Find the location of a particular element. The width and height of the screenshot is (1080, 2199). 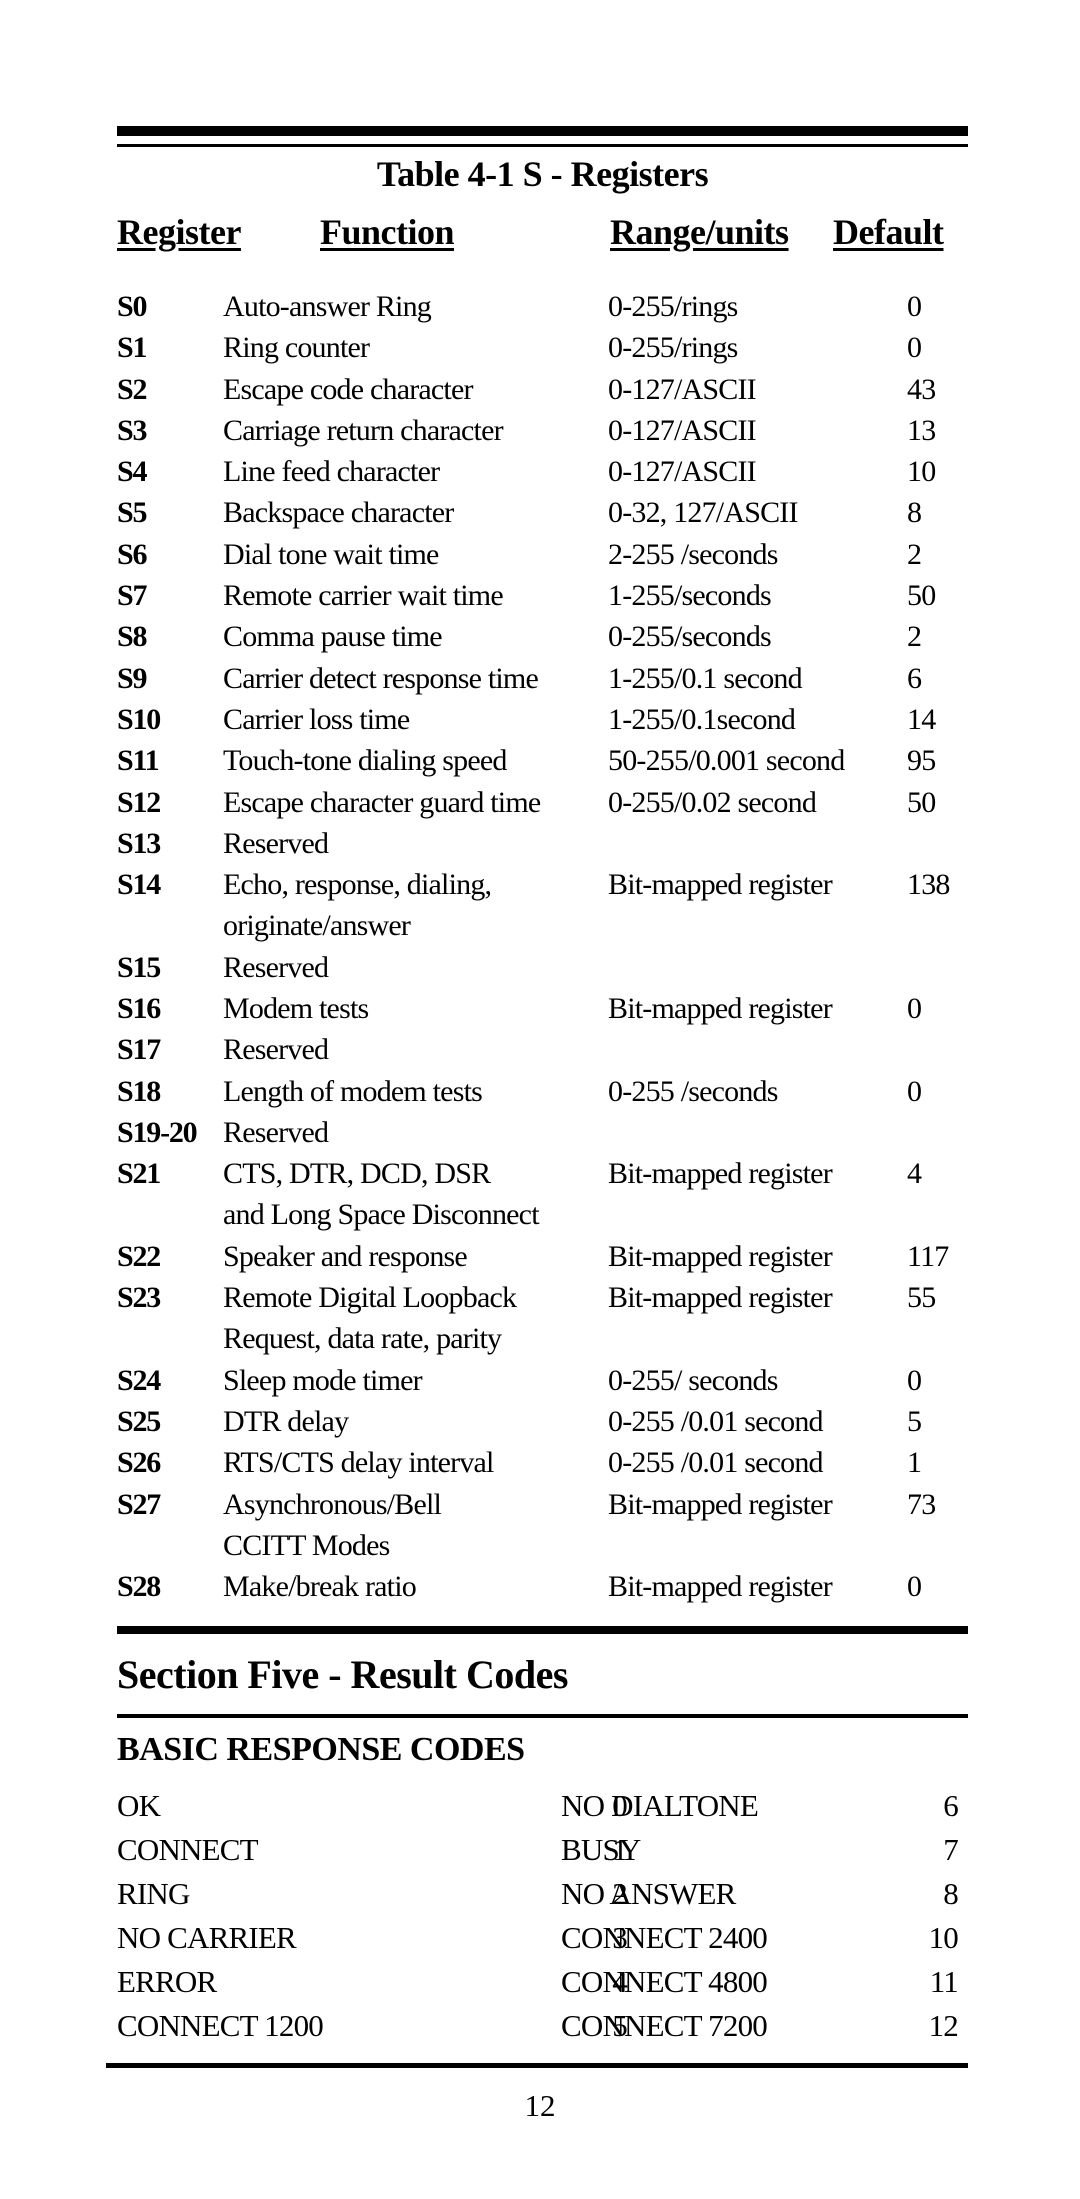

register-range: 1-255/seconds is located at coordinates (690, 596).